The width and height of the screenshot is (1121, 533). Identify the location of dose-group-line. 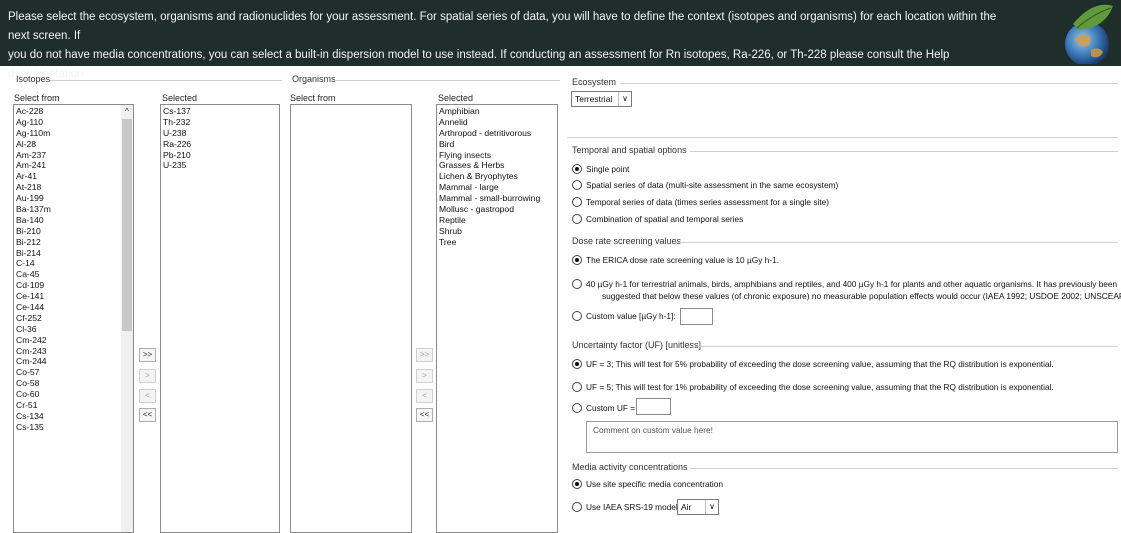
(896, 242).